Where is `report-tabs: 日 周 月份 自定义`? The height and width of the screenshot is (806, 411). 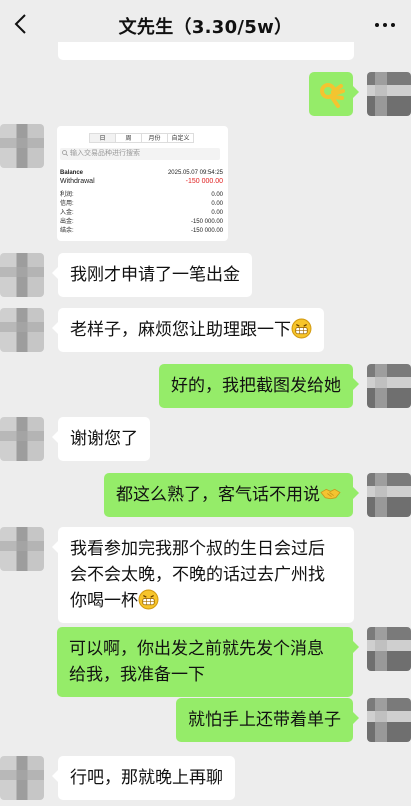
report-tabs: 日 周 月份 自定义 is located at coordinates (141, 138).